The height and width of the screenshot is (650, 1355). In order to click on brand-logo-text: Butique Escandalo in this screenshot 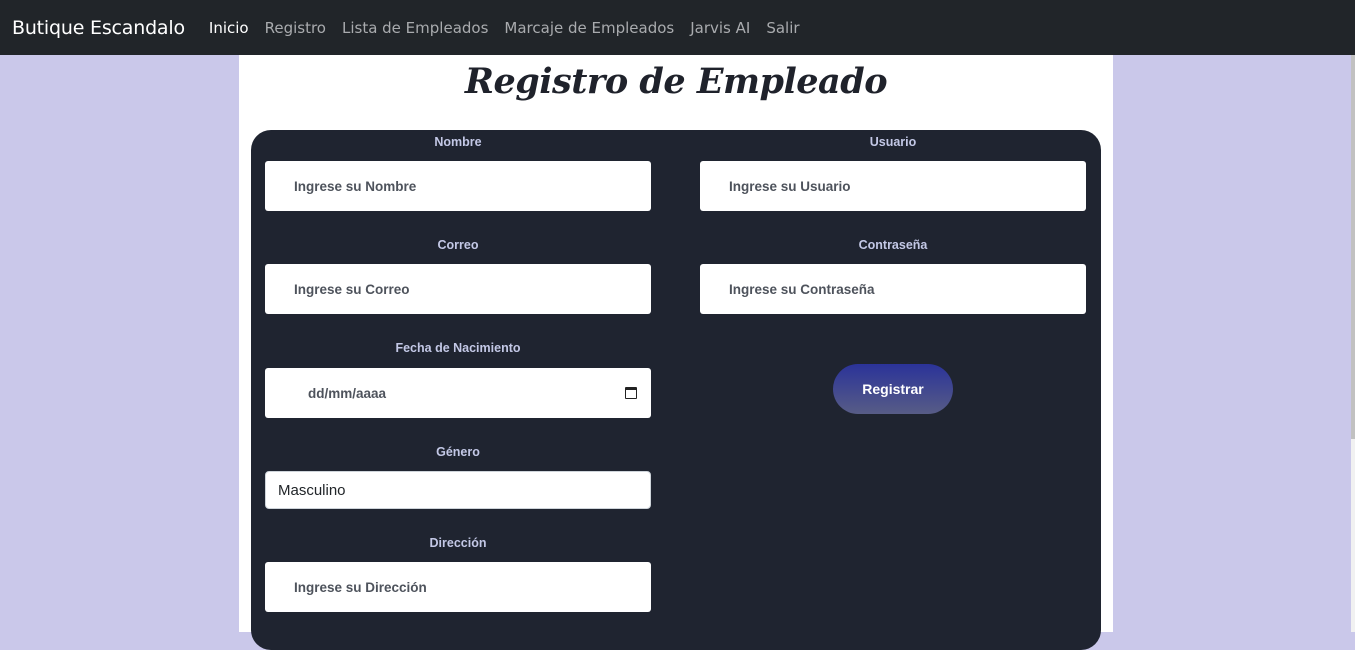, I will do `click(98, 28)`.